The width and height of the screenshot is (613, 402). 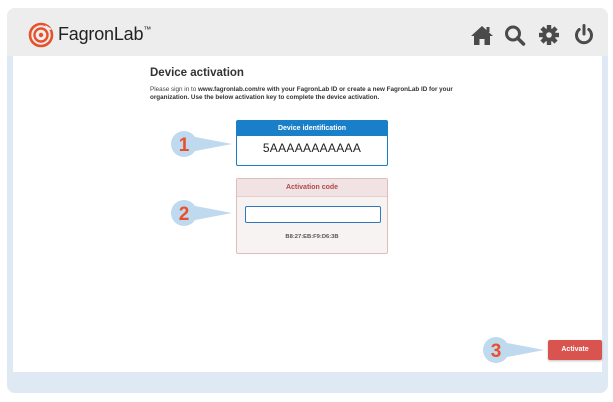 I want to click on home-icon, so click(x=482, y=35).